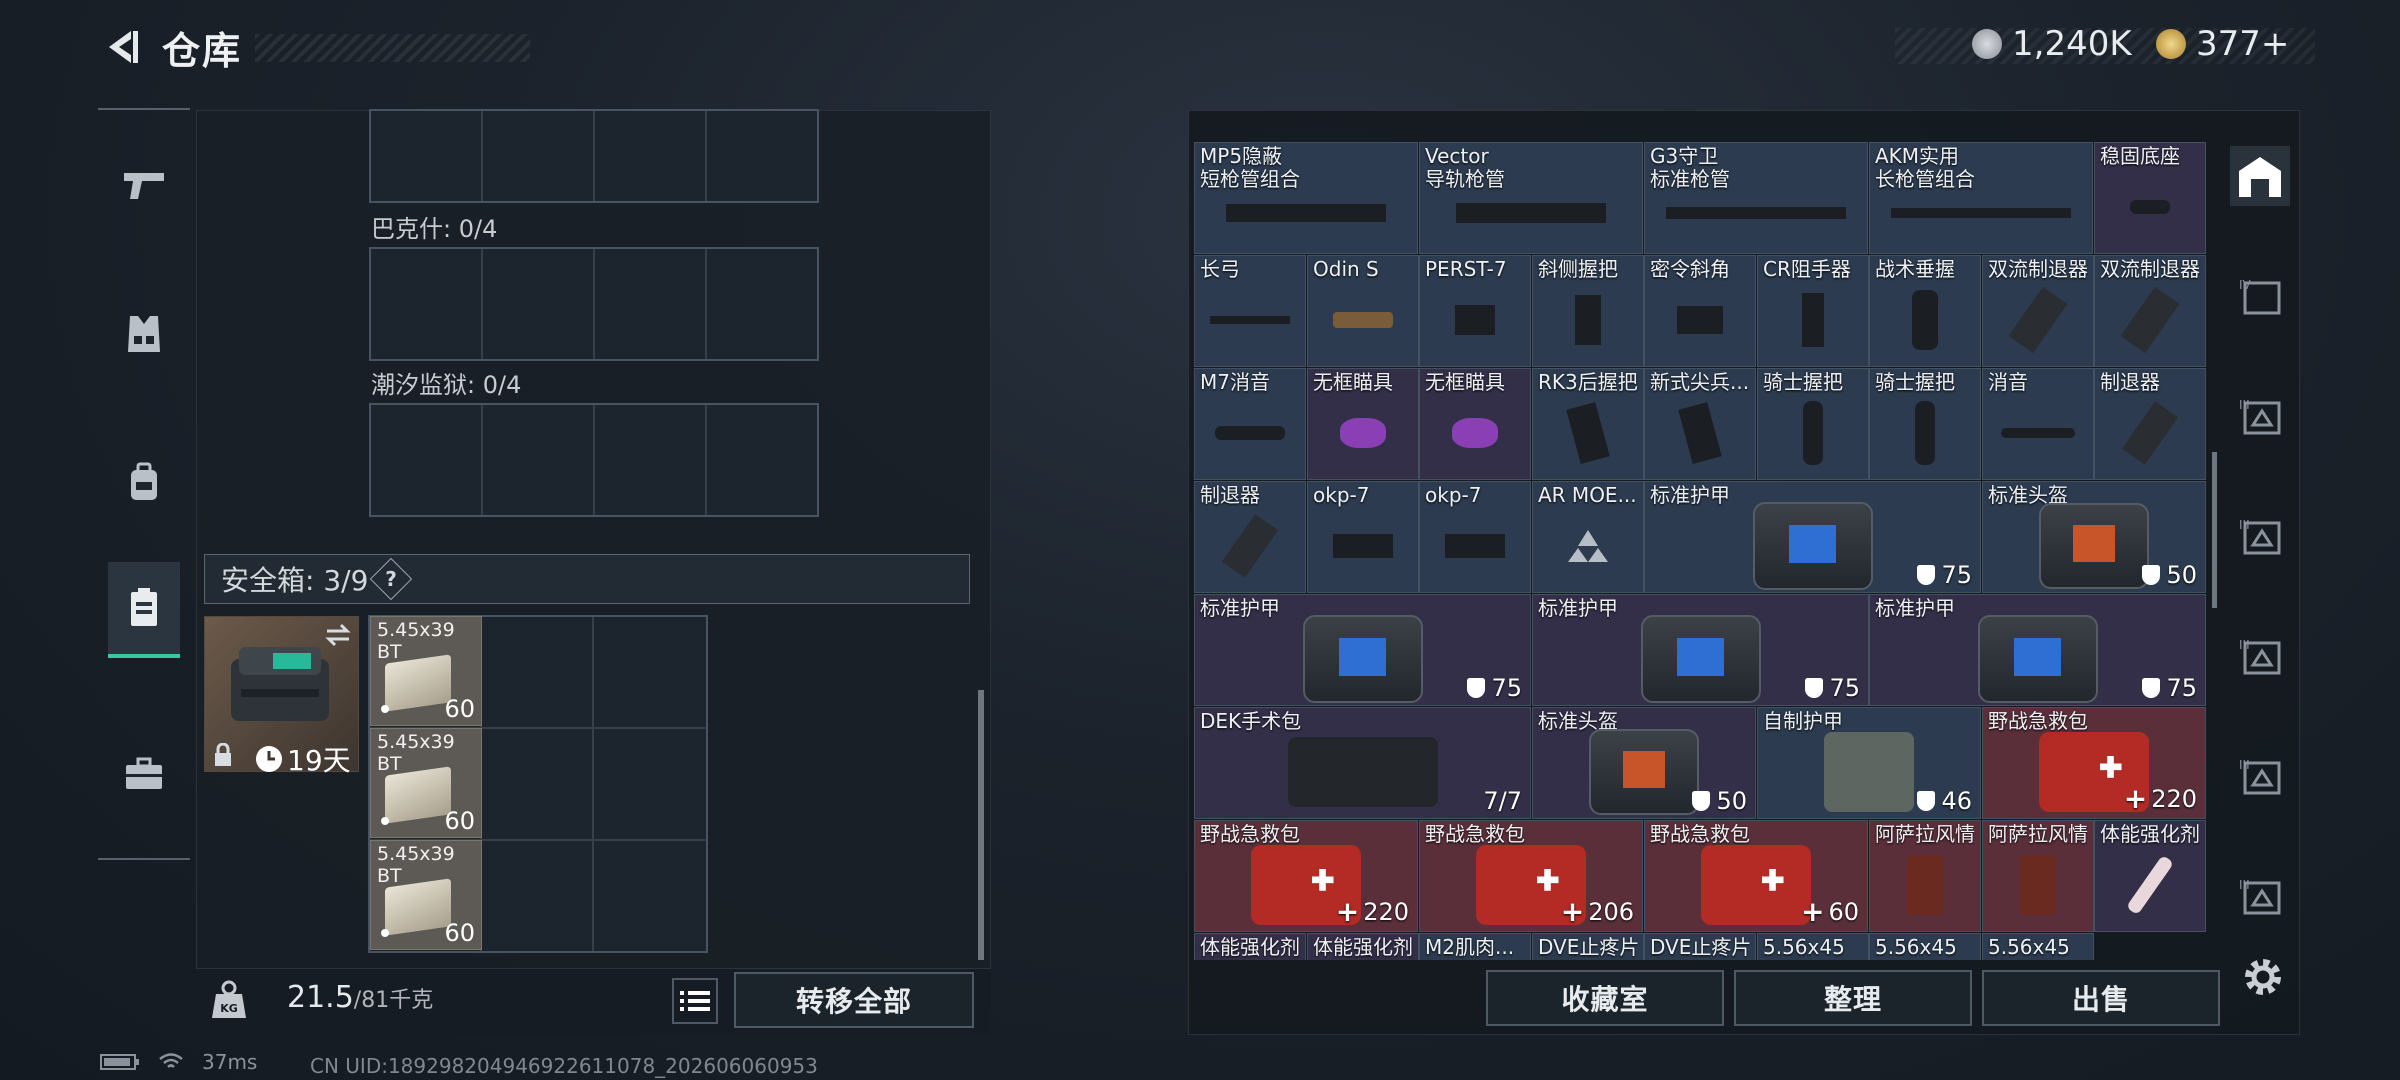 This screenshot has height=1080, width=2400. Describe the element at coordinates (144, 482) in the screenshot. I see `rail-backpack` at that location.